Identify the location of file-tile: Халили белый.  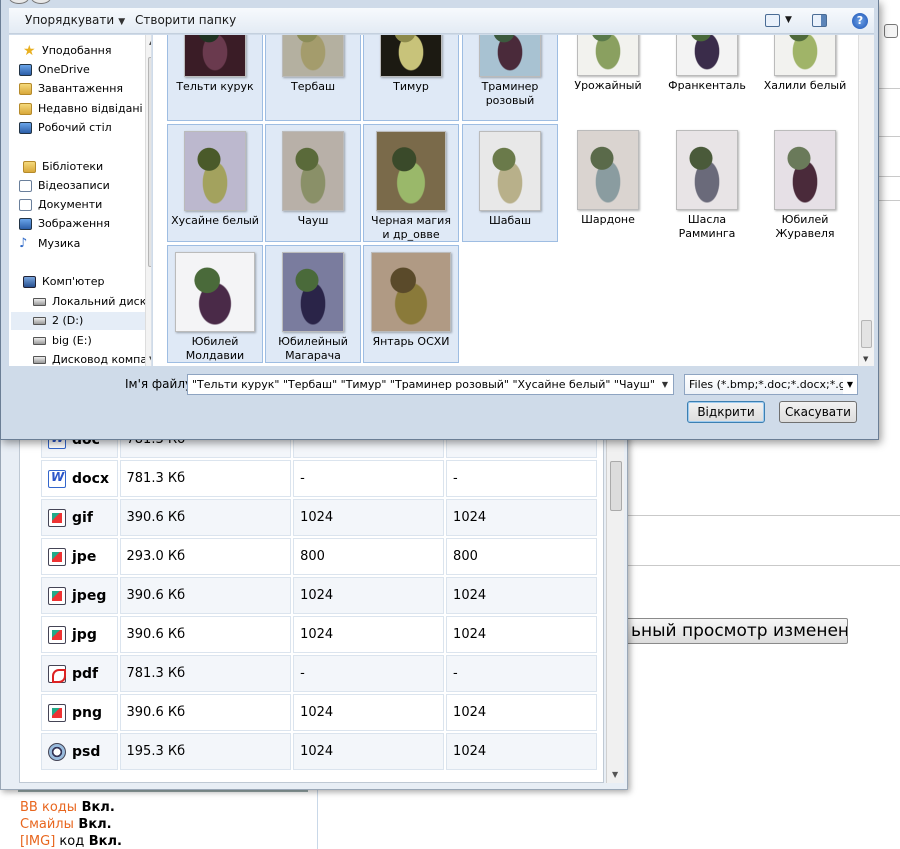
(805, 78).